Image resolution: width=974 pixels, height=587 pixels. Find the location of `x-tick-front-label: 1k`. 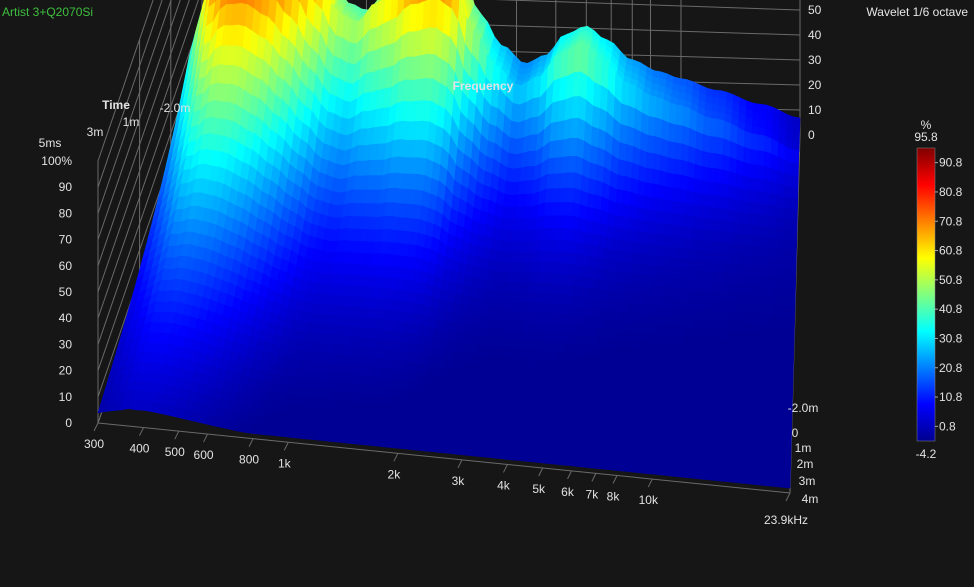

x-tick-front-label: 1k is located at coordinates (285, 463).